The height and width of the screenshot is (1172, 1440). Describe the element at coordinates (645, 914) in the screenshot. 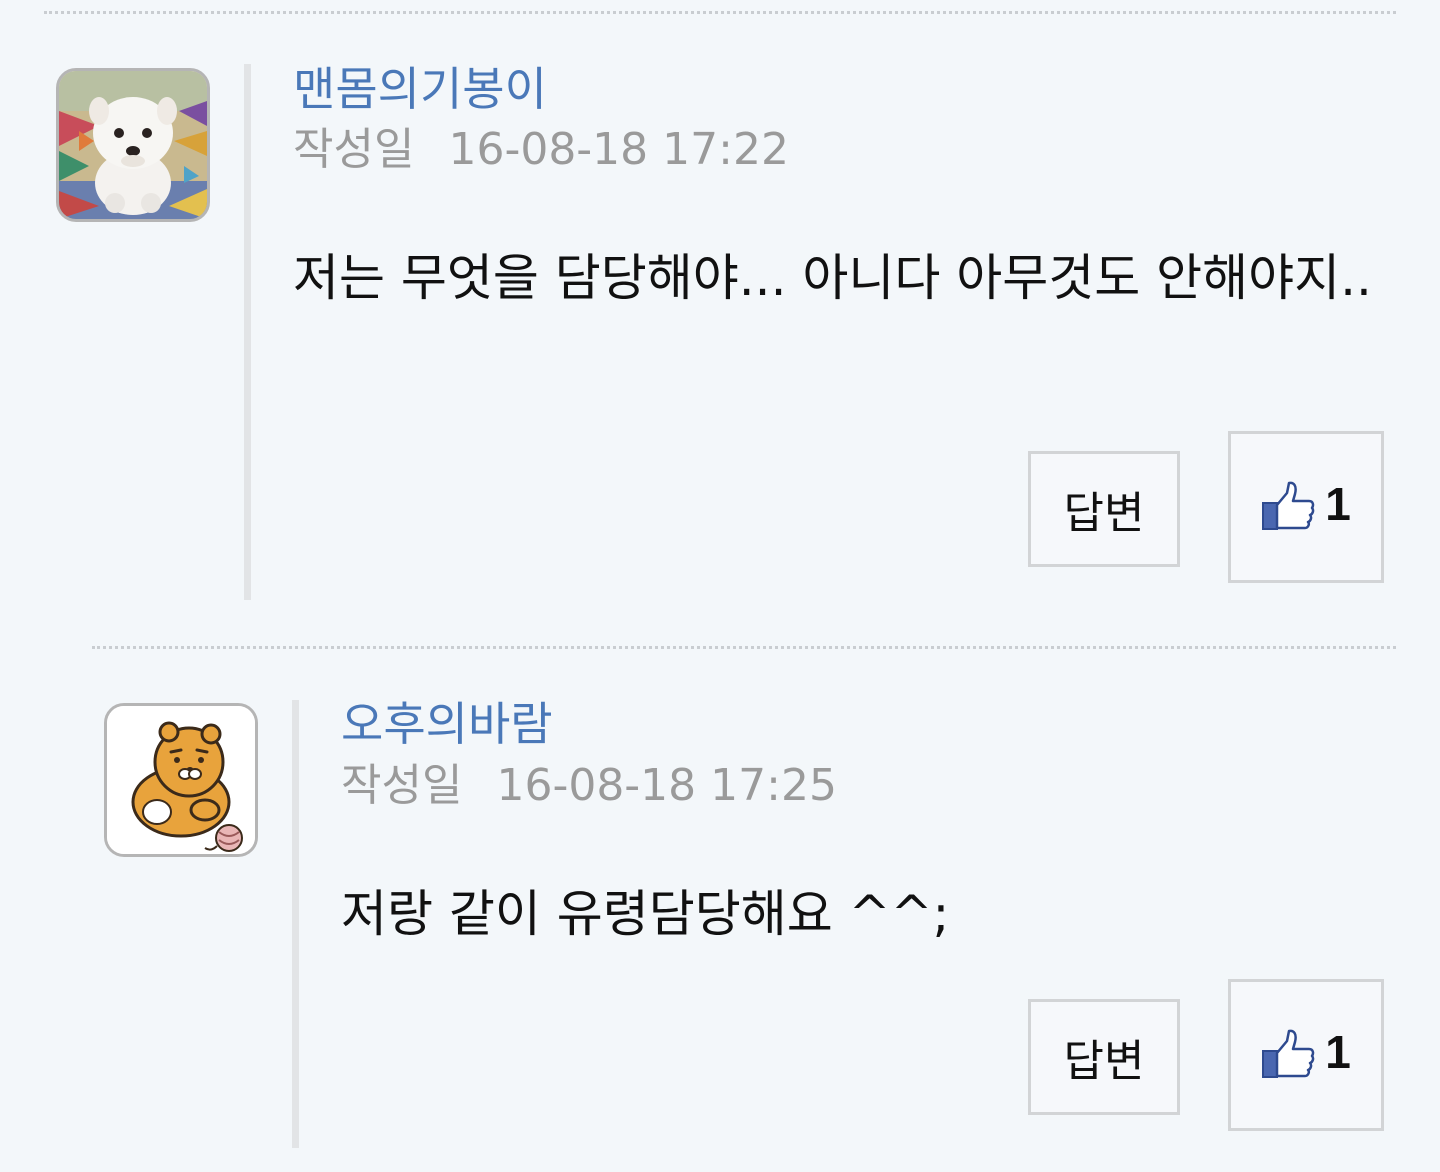

I see `comment-body: 저랑 같이 유령담당해요 ^^;` at that location.